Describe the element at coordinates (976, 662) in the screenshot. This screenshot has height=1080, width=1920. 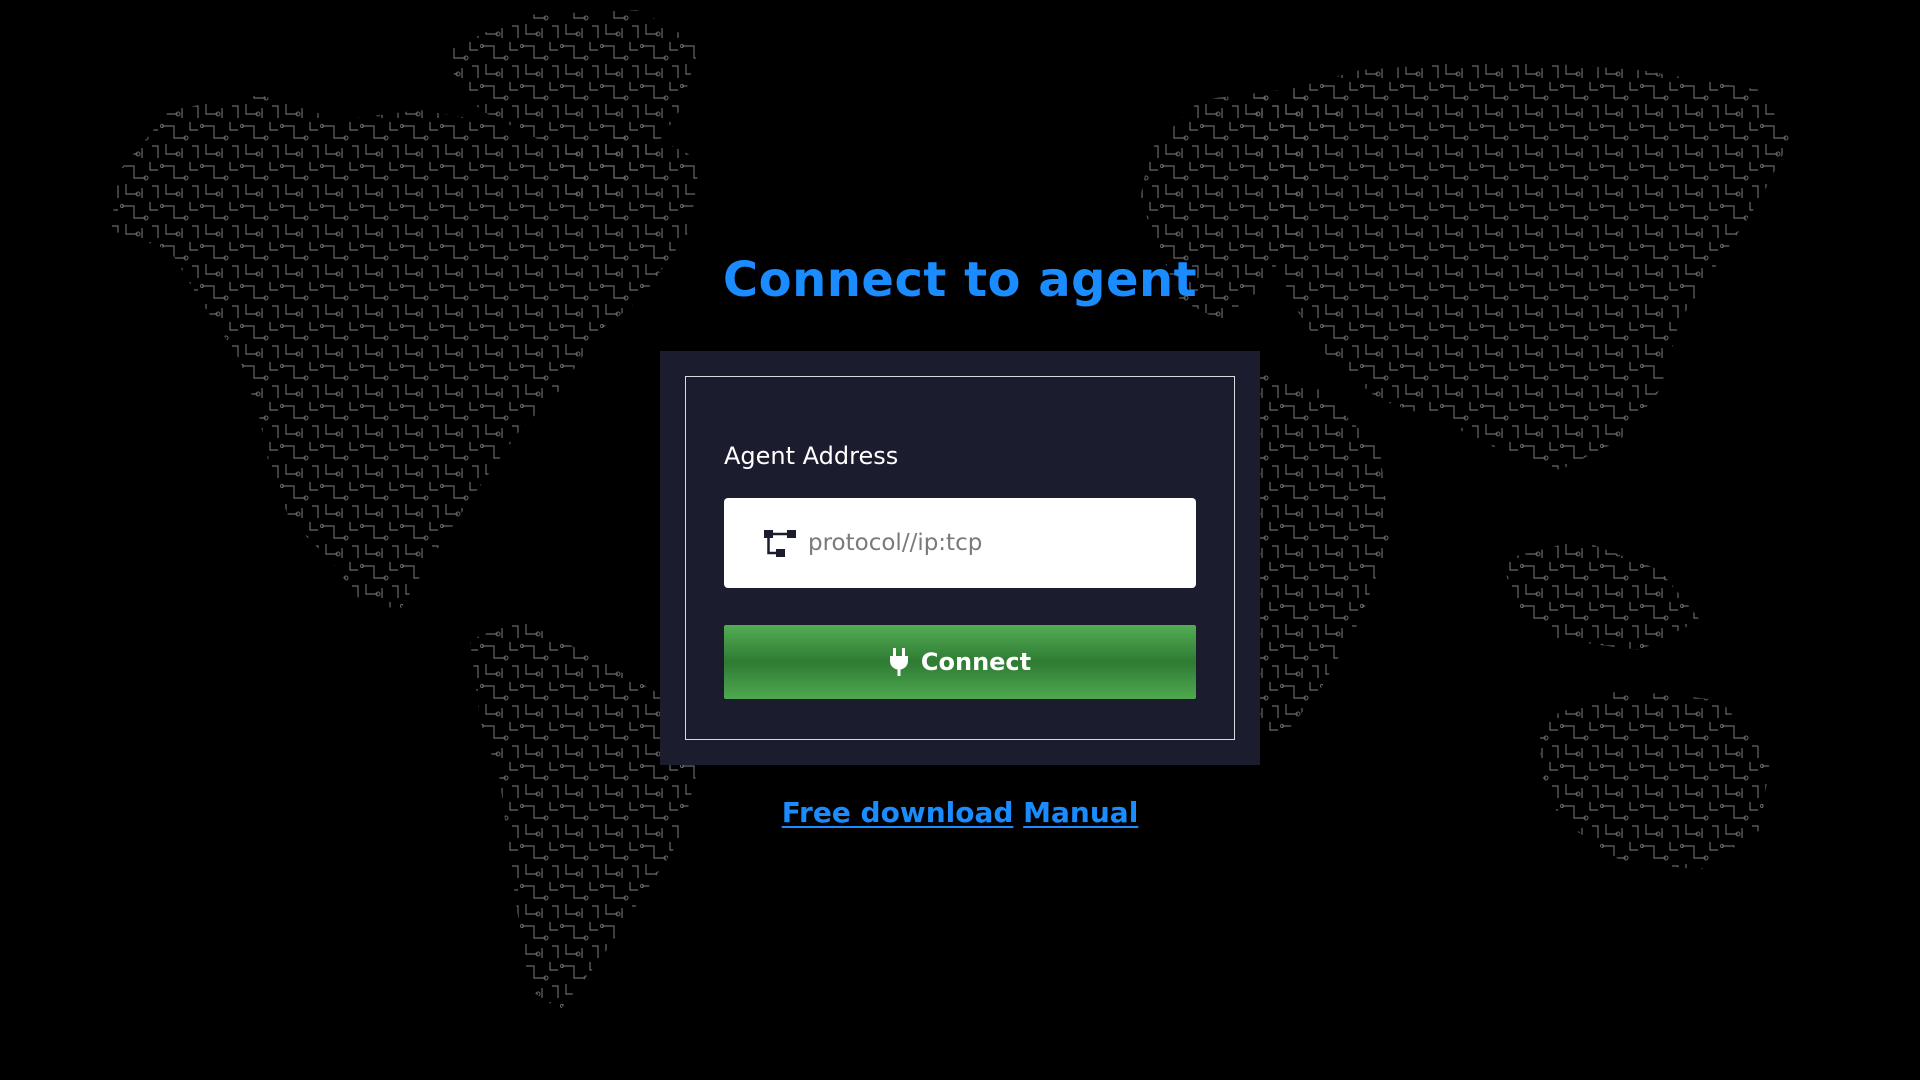
I see `connect-button-label: Connect` at that location.